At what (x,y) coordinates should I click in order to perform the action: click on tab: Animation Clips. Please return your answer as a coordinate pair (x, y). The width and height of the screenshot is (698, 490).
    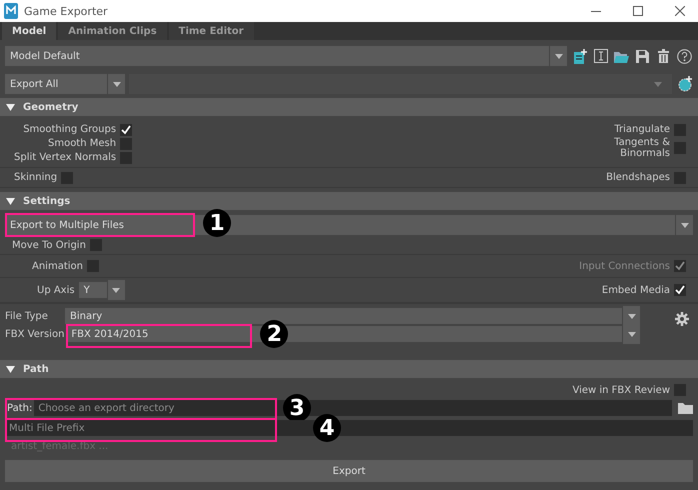
    Looking at the image, I should click on (112, 31).